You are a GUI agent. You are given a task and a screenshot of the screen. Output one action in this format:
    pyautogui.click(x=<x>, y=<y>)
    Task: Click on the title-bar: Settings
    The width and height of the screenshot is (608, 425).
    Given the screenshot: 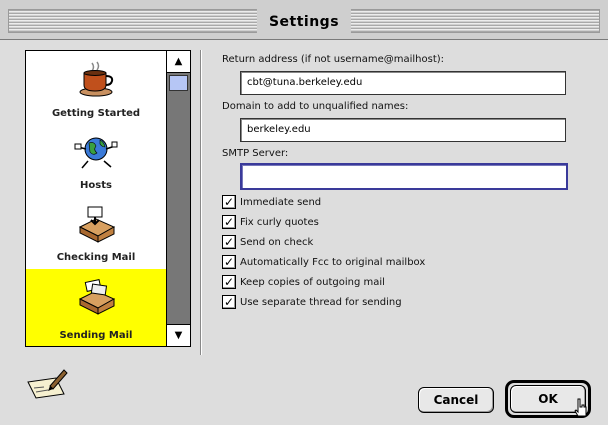 What is the action you would take?
    pyautogui.click(x=304, y=20)
    